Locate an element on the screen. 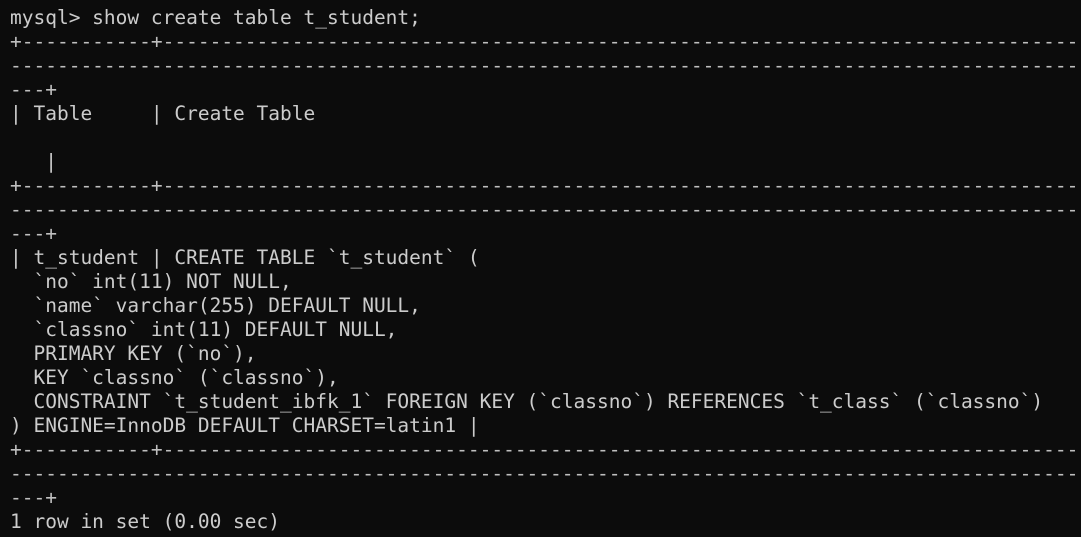  table-row-line: PRIMARY KEY (`no`), is located at coordinates (133, 353).